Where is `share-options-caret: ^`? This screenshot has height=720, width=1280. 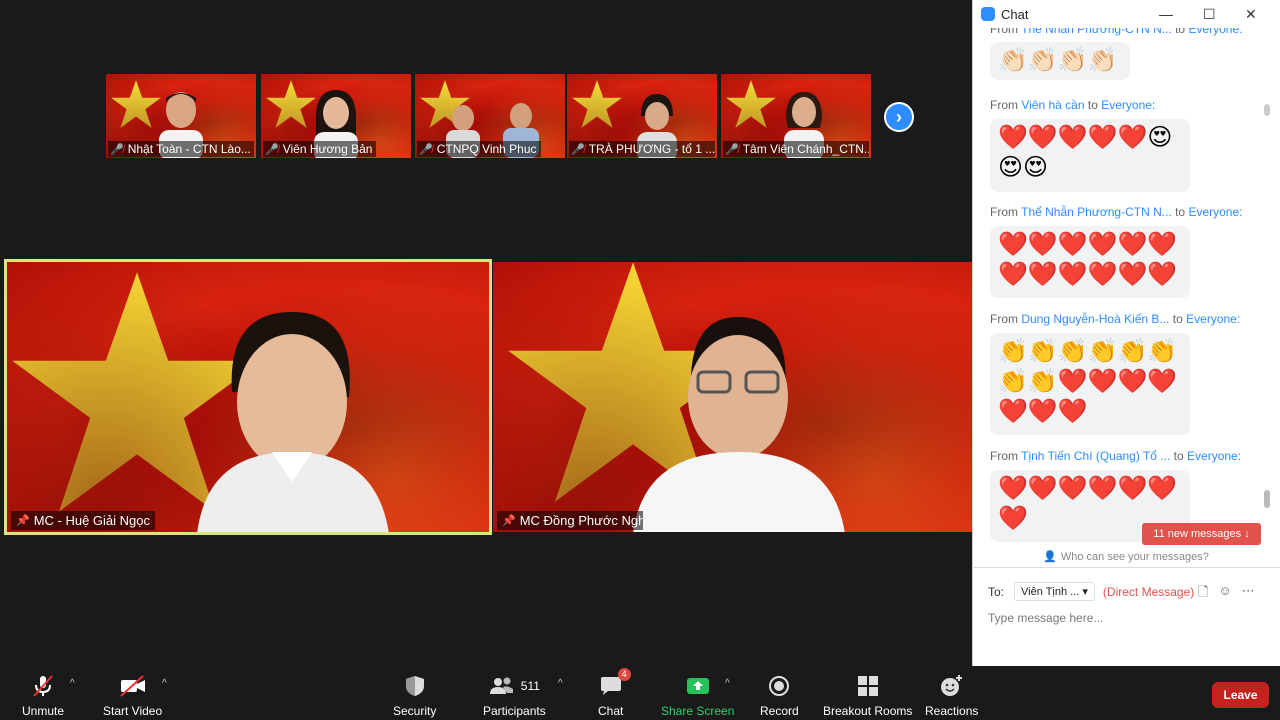 share-options-caret: ^ is located at coordinates (727, 683).